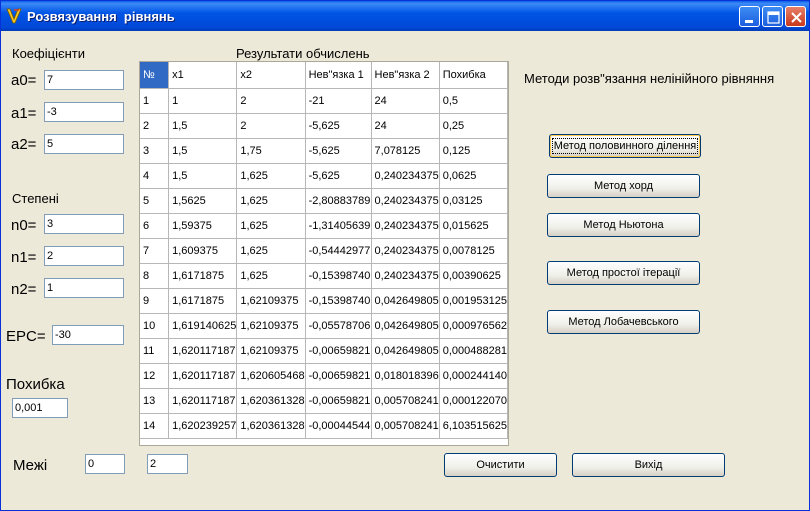 The width and height of the screenshot is (810, 511). What do you see at coordinates (623, 225) in the screenshot?
I see `newton-method-button: Метод Ньютона` at bounding box center [623, 225].